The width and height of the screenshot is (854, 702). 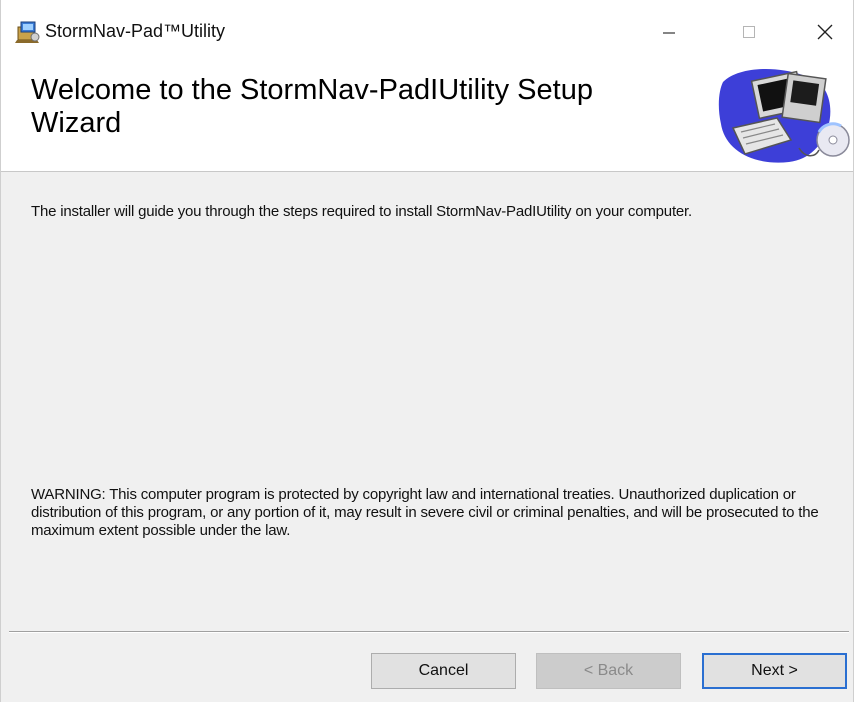 I want to click on installer-package-icon, so click(x=28, y=31).